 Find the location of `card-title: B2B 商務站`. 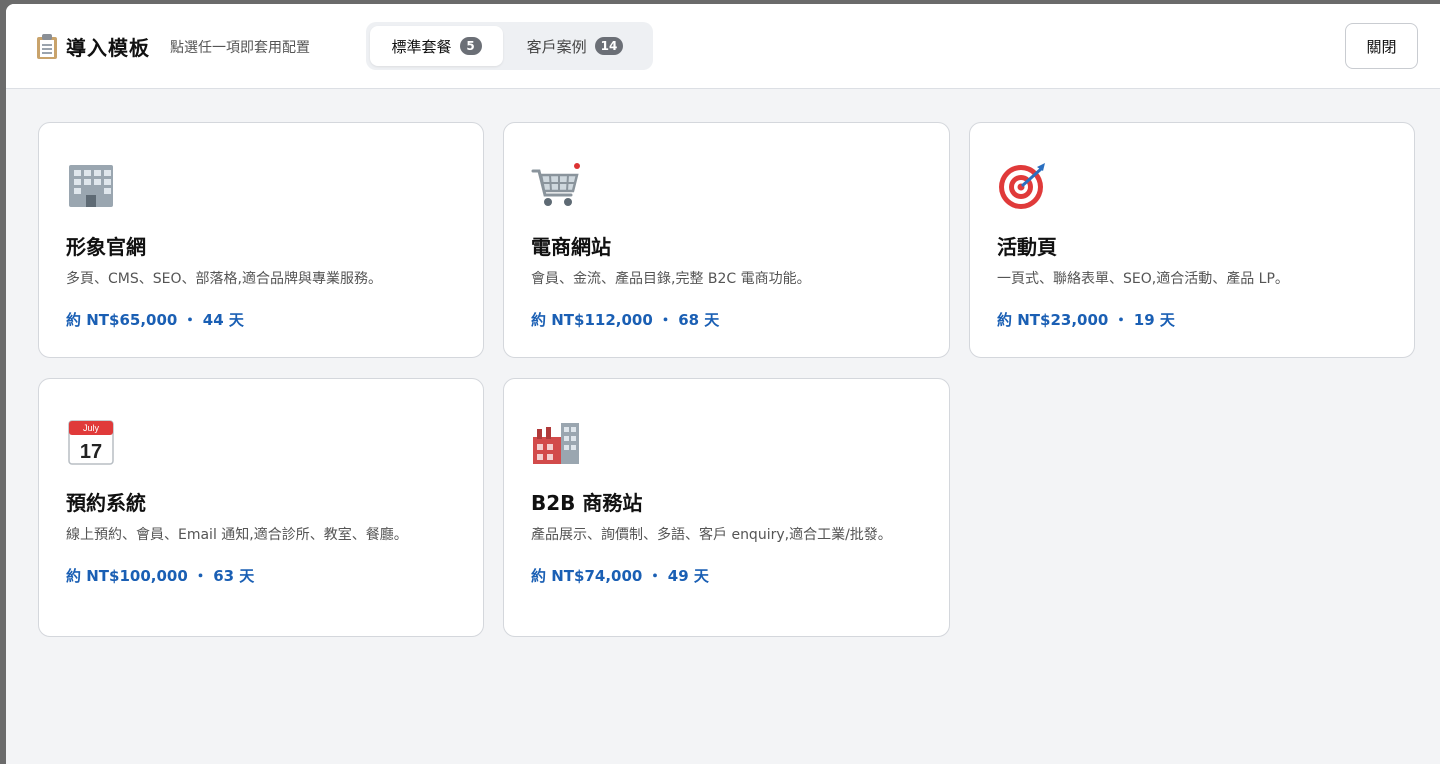

card-title: B2B 商務站 is located at coordinates (587, 503).